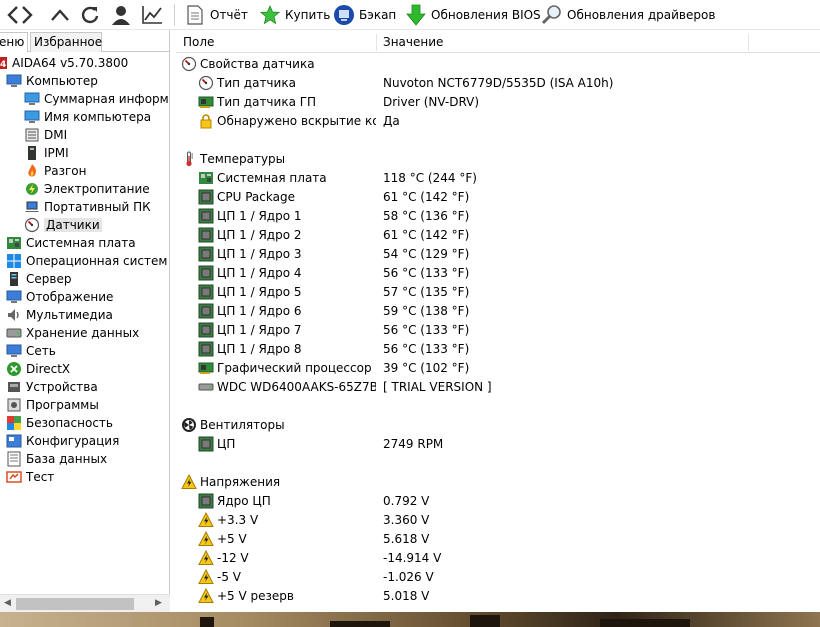  What do you see at coordinates (426, 367) in the screenshot?
I see `value-cell: 39 °C (102 °F)` at bounding box center [426, 367].